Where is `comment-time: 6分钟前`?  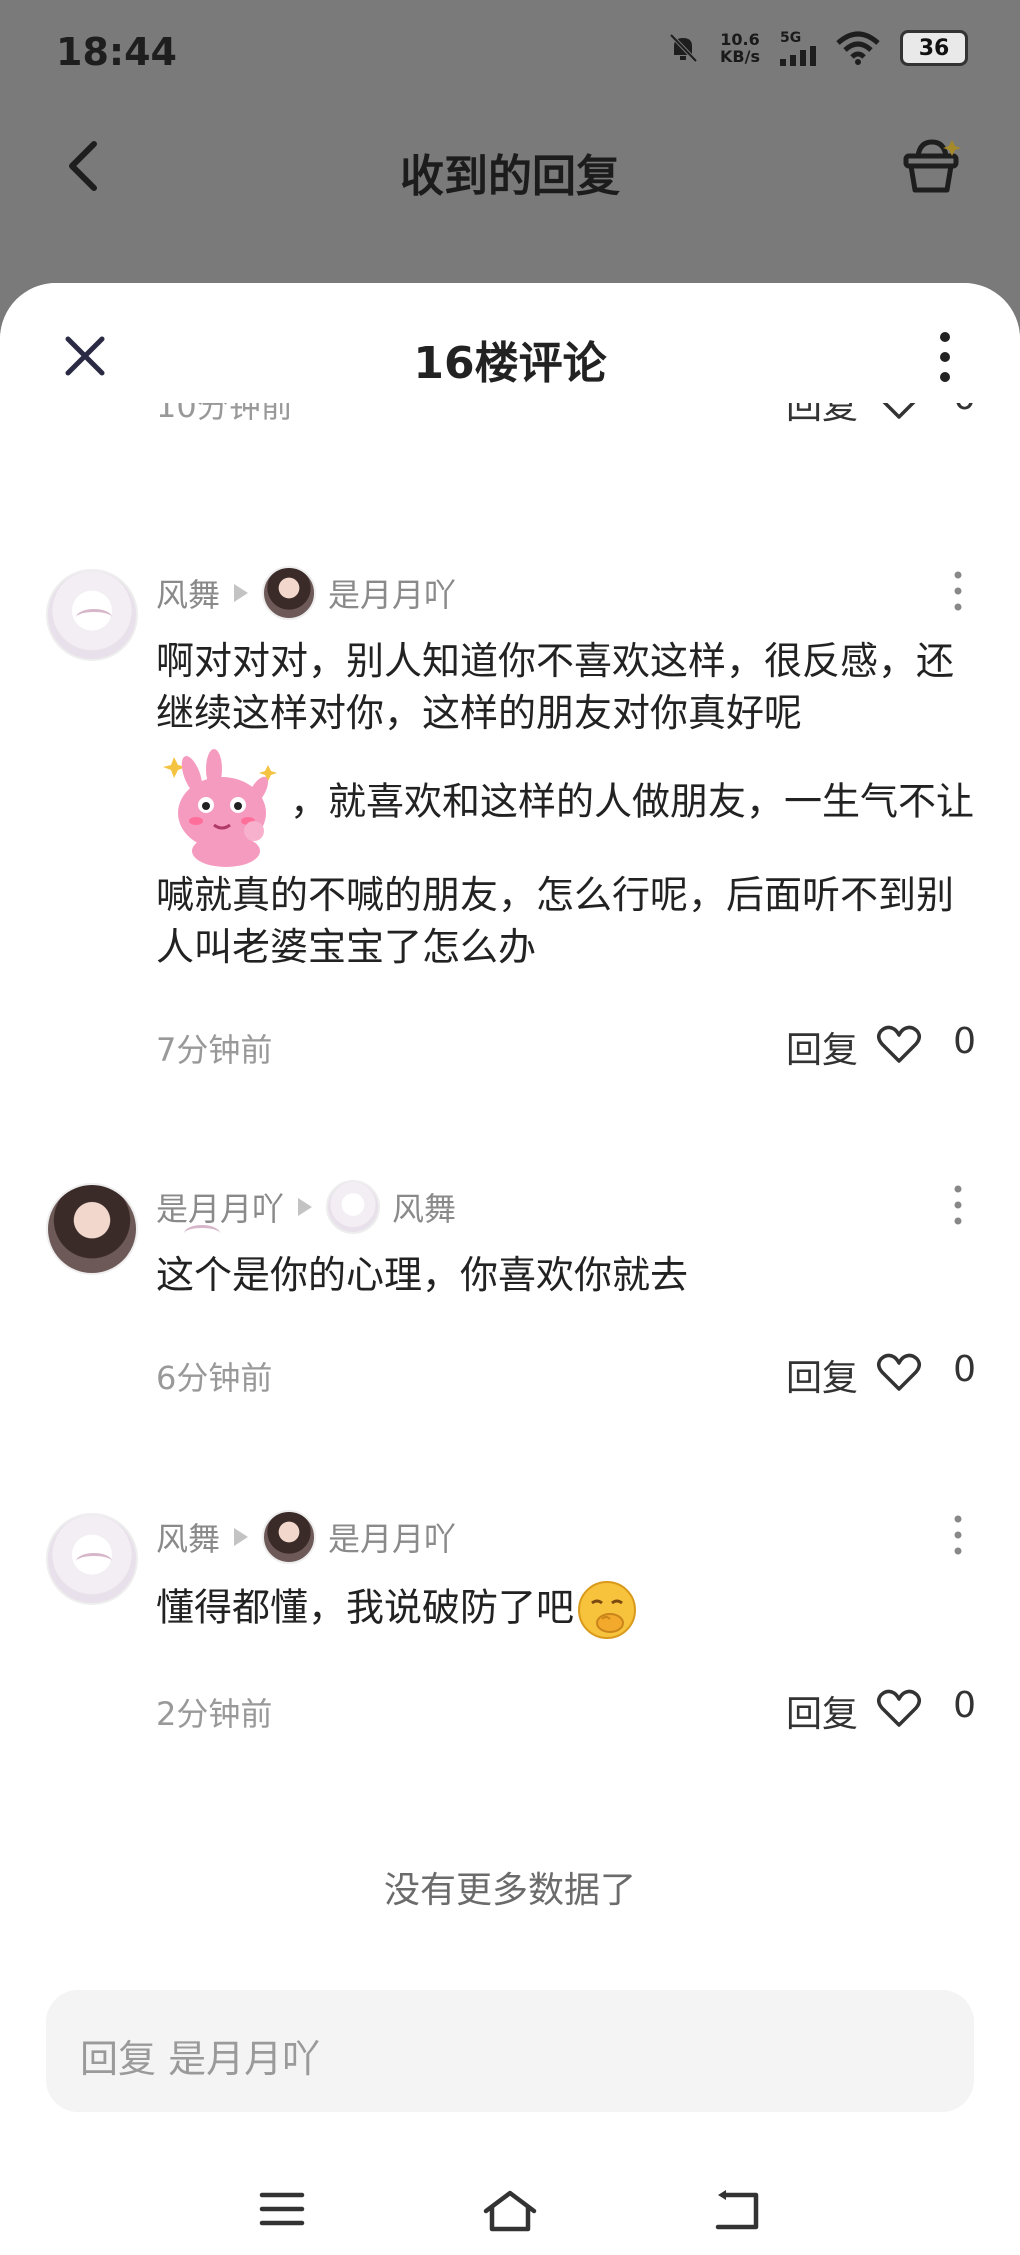
comment-time: 6分钟前 is located at coordinates (214, 1378).